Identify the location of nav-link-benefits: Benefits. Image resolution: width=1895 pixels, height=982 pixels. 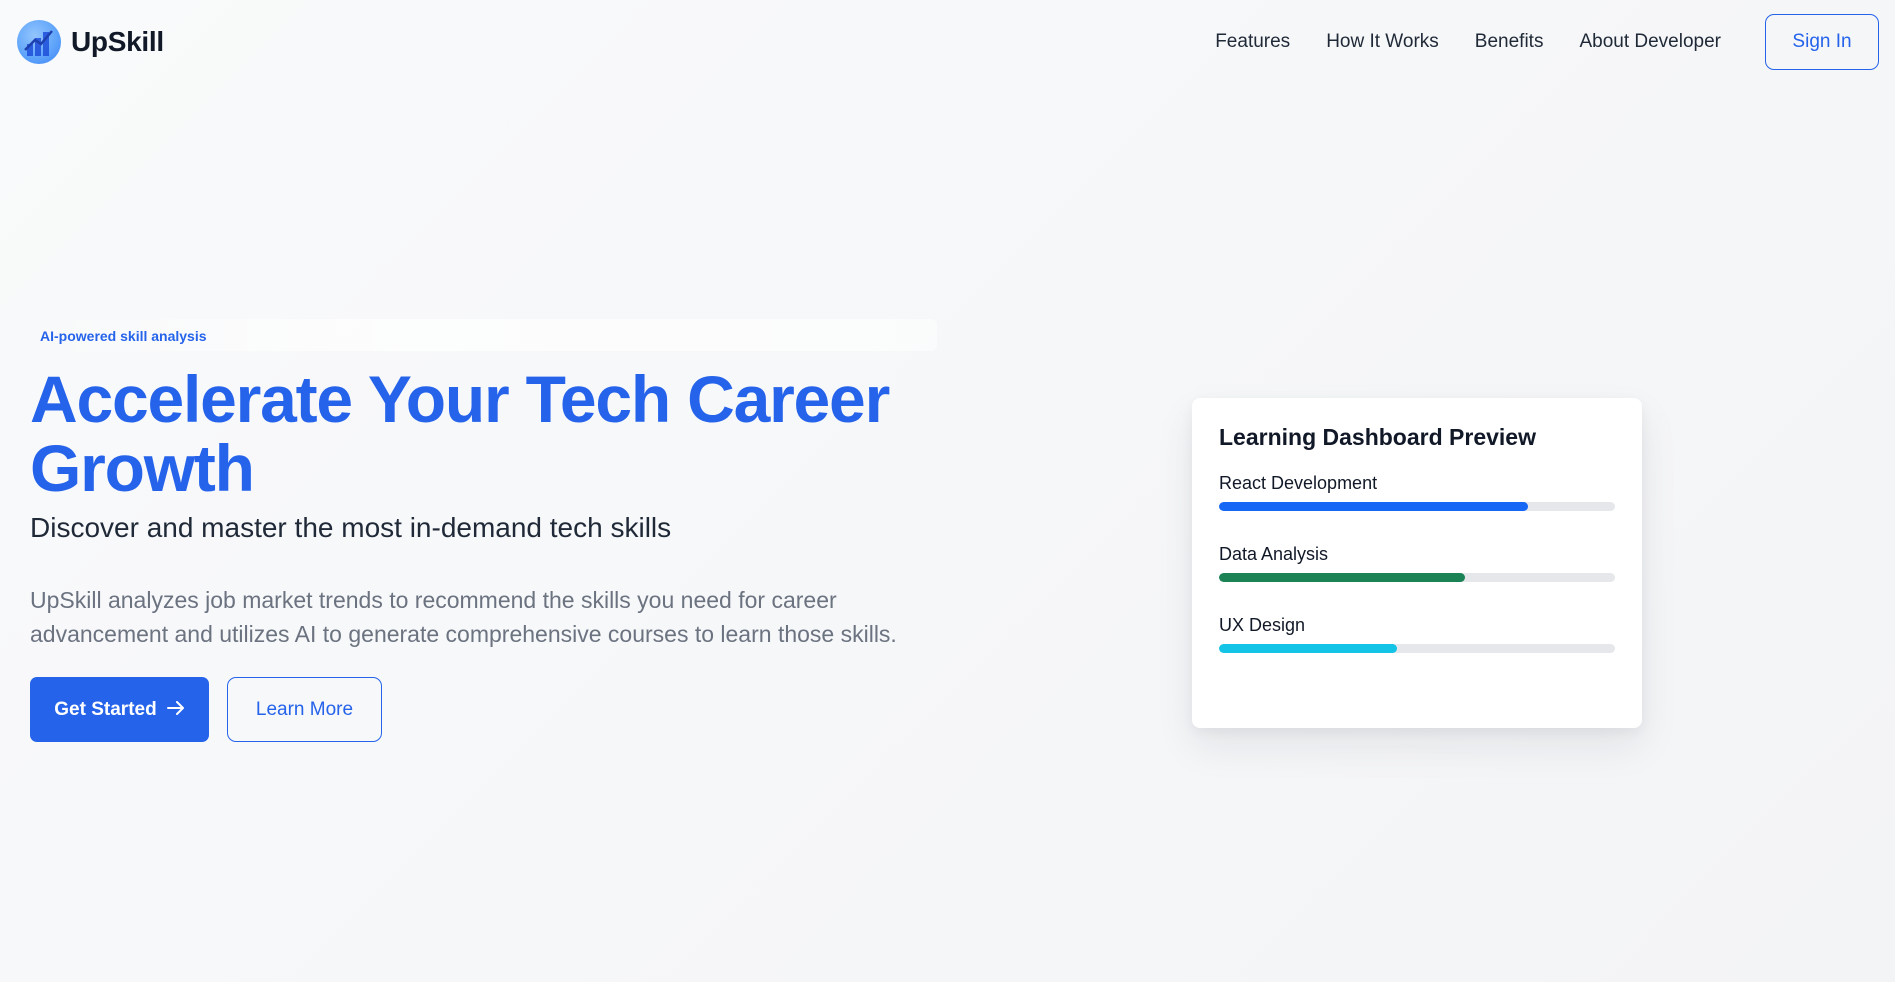
(1509, 42).